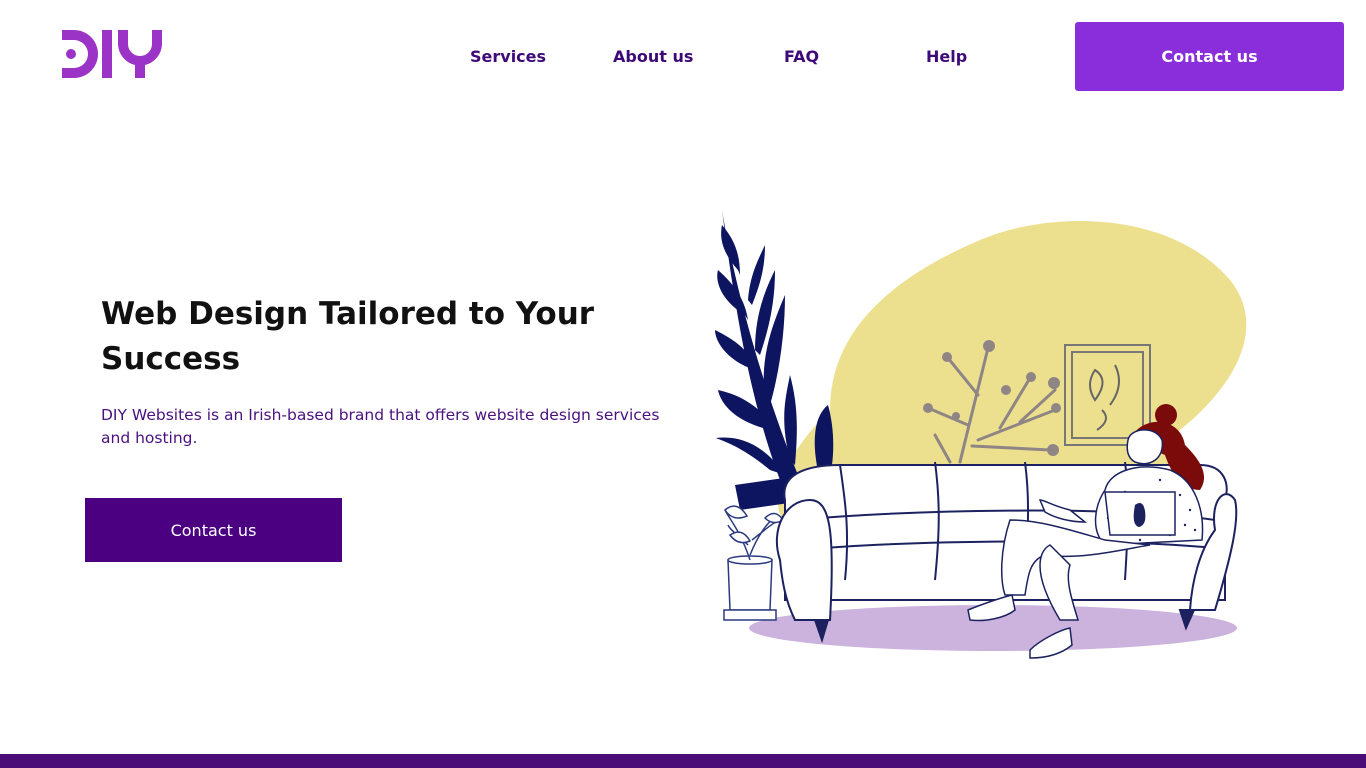  I want to click on nav-link-services: Services, so click(508, 56).